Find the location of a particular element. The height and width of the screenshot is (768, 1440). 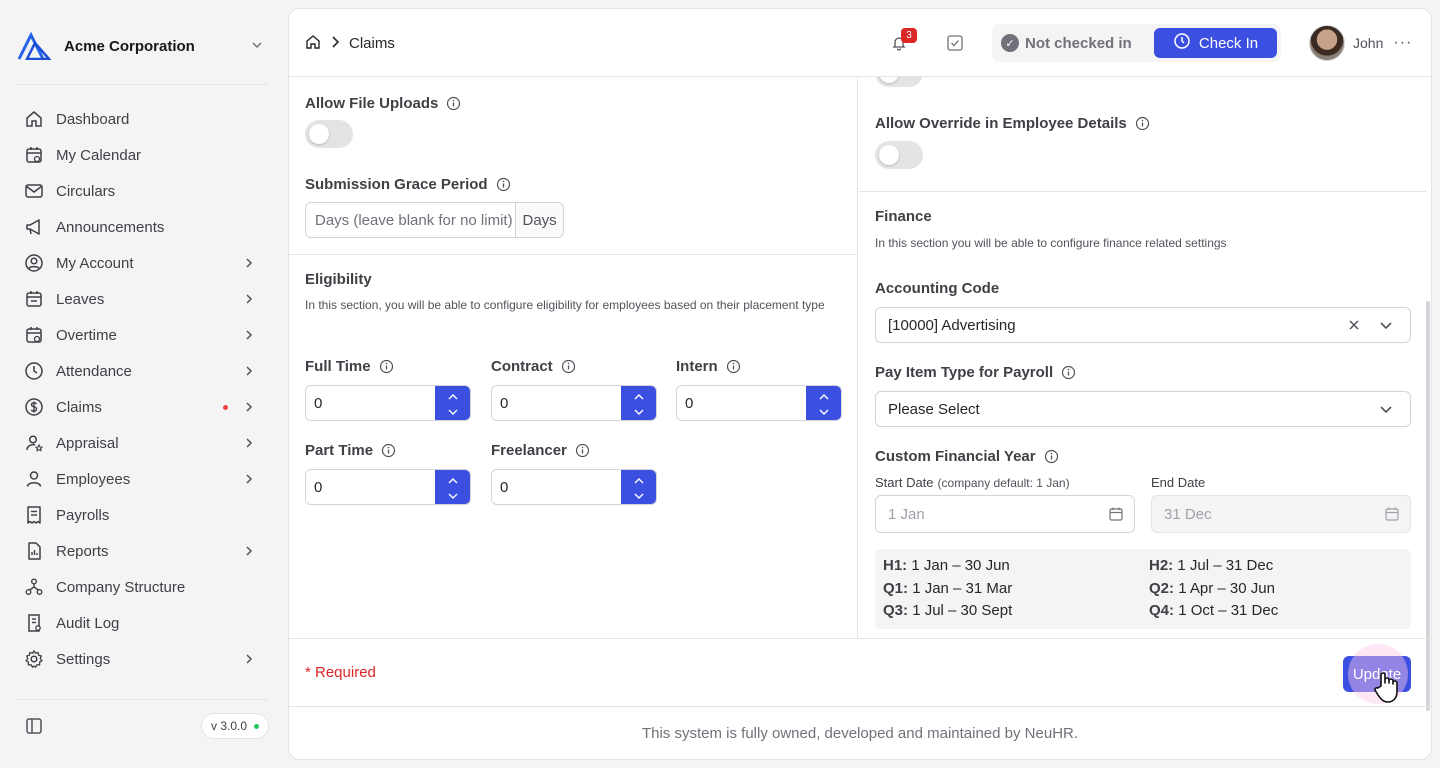

period-q2: Q2: 1 Apr – 30 Jun is located at coordinates (1212, 588).